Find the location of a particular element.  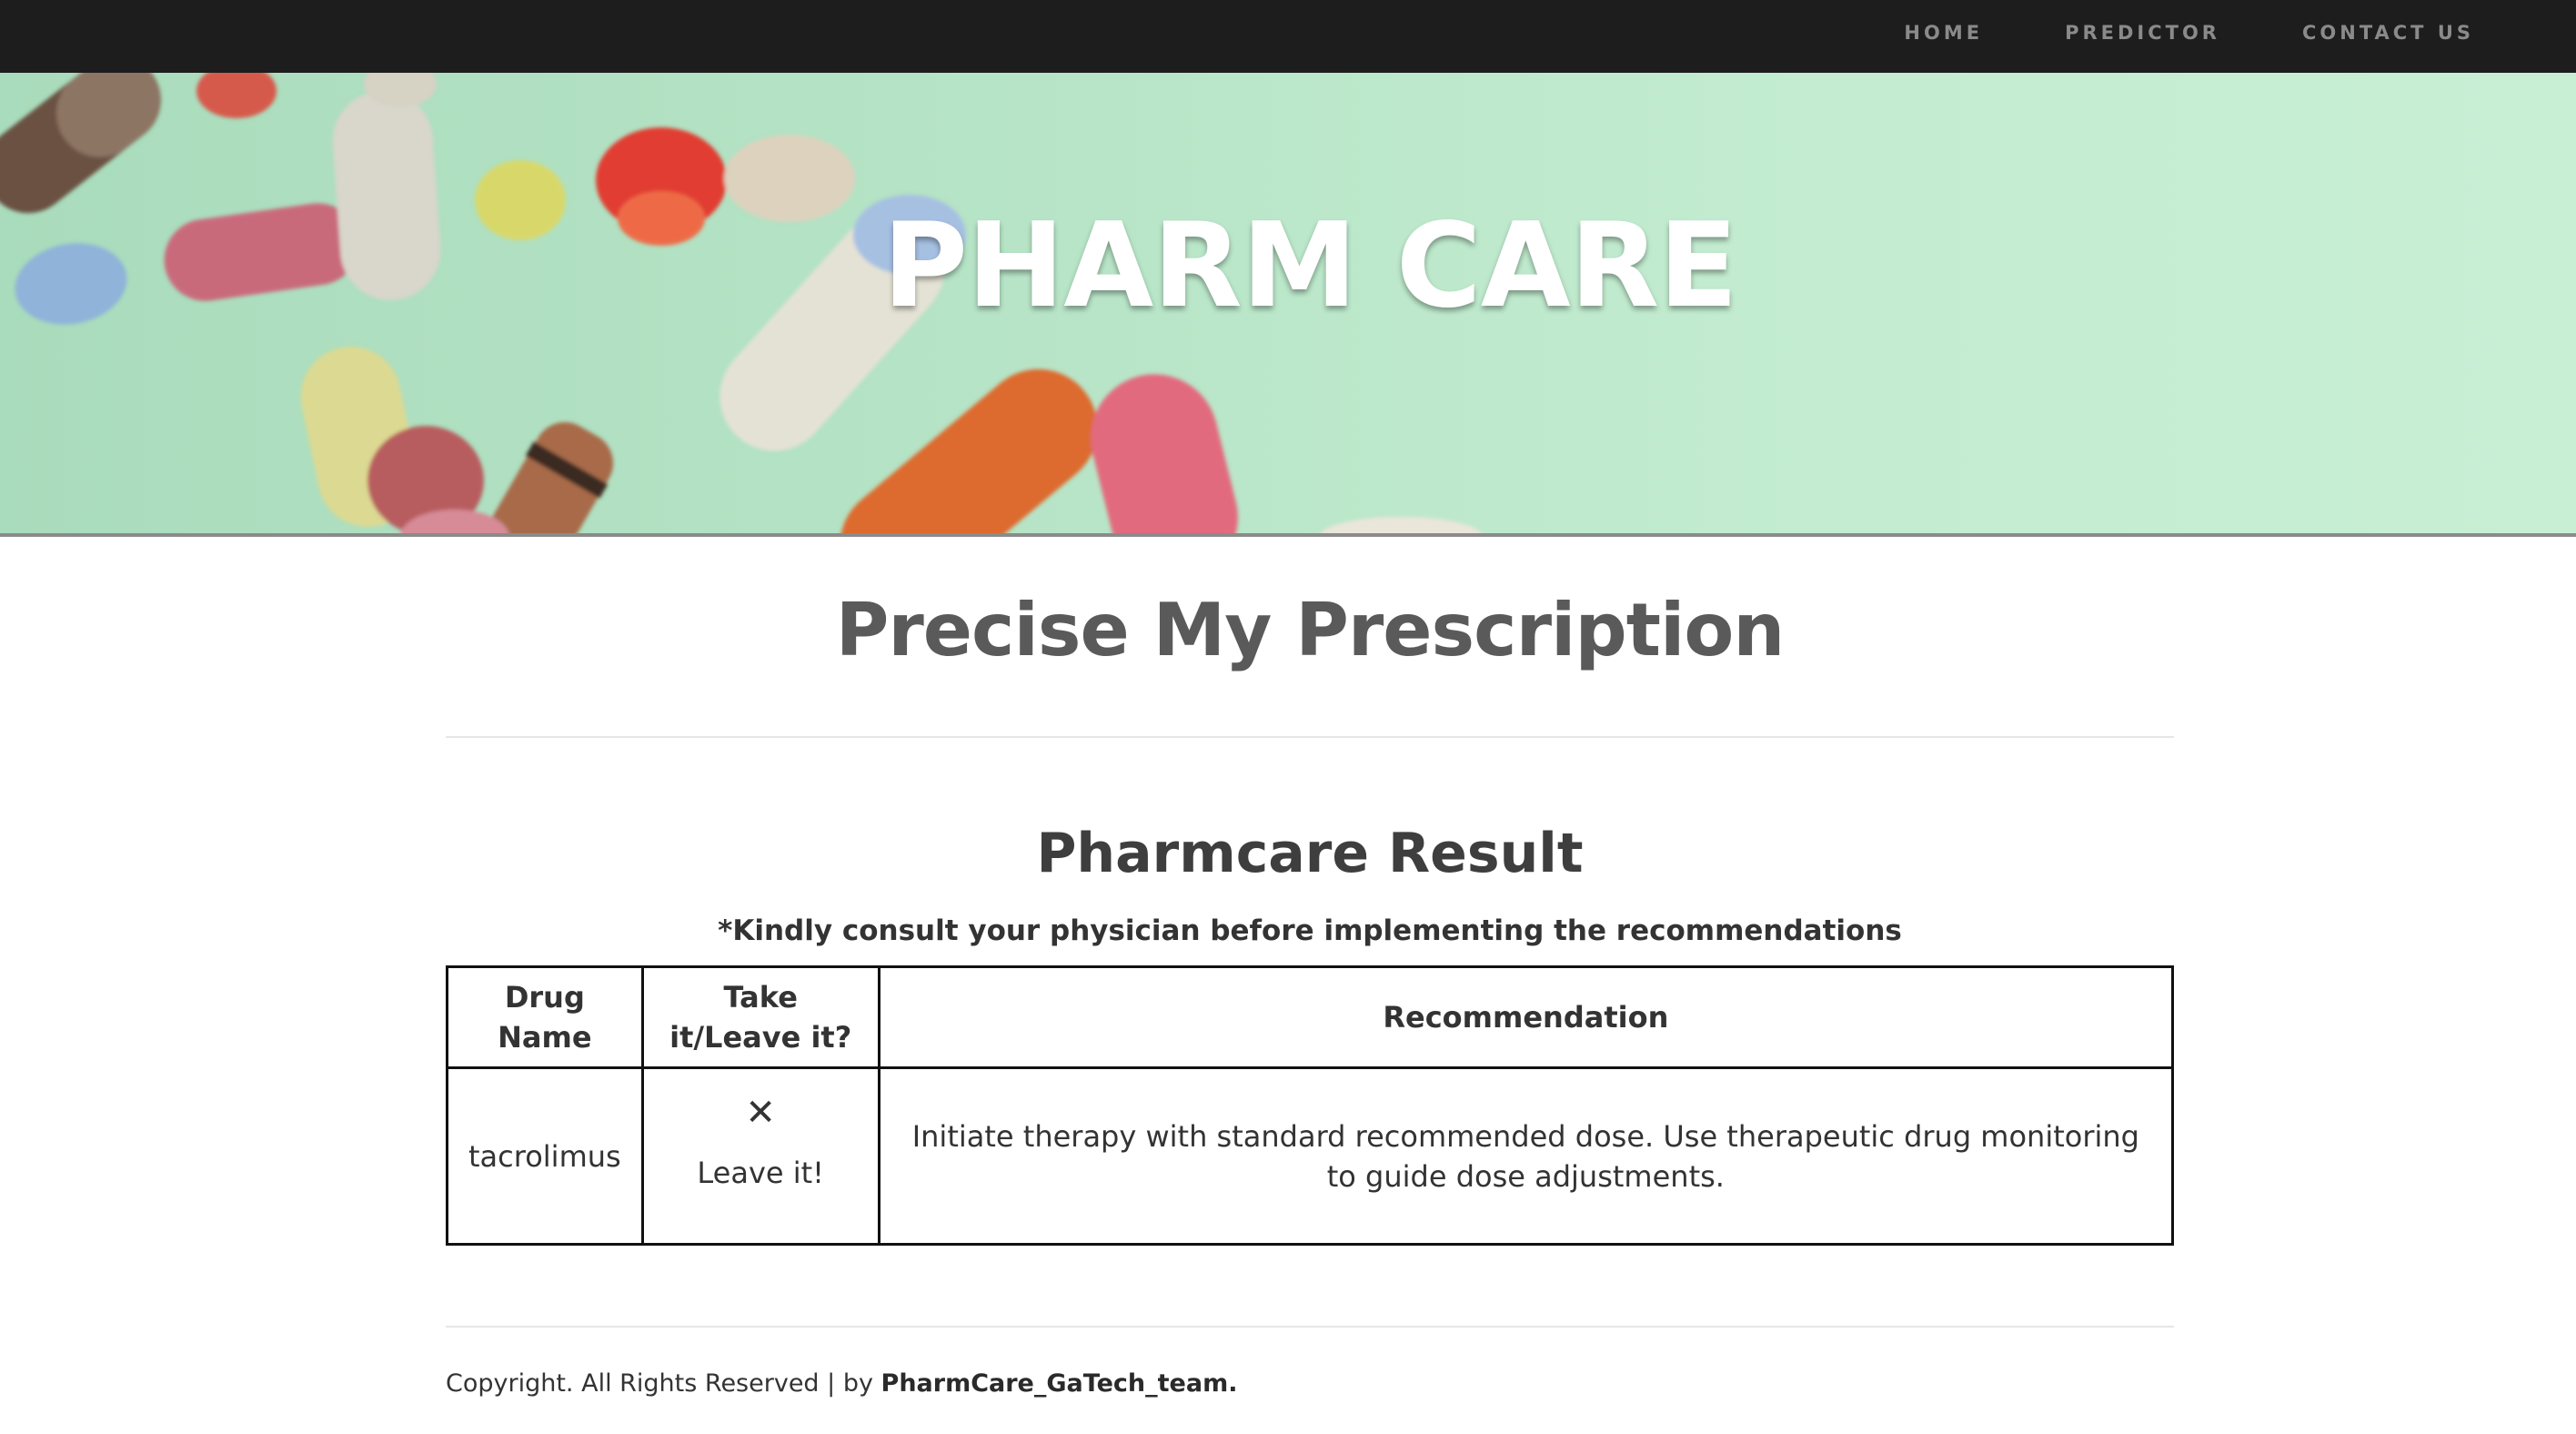

take-leave-cell: ✕ Leave it! is located at coordinates (760, 1156).